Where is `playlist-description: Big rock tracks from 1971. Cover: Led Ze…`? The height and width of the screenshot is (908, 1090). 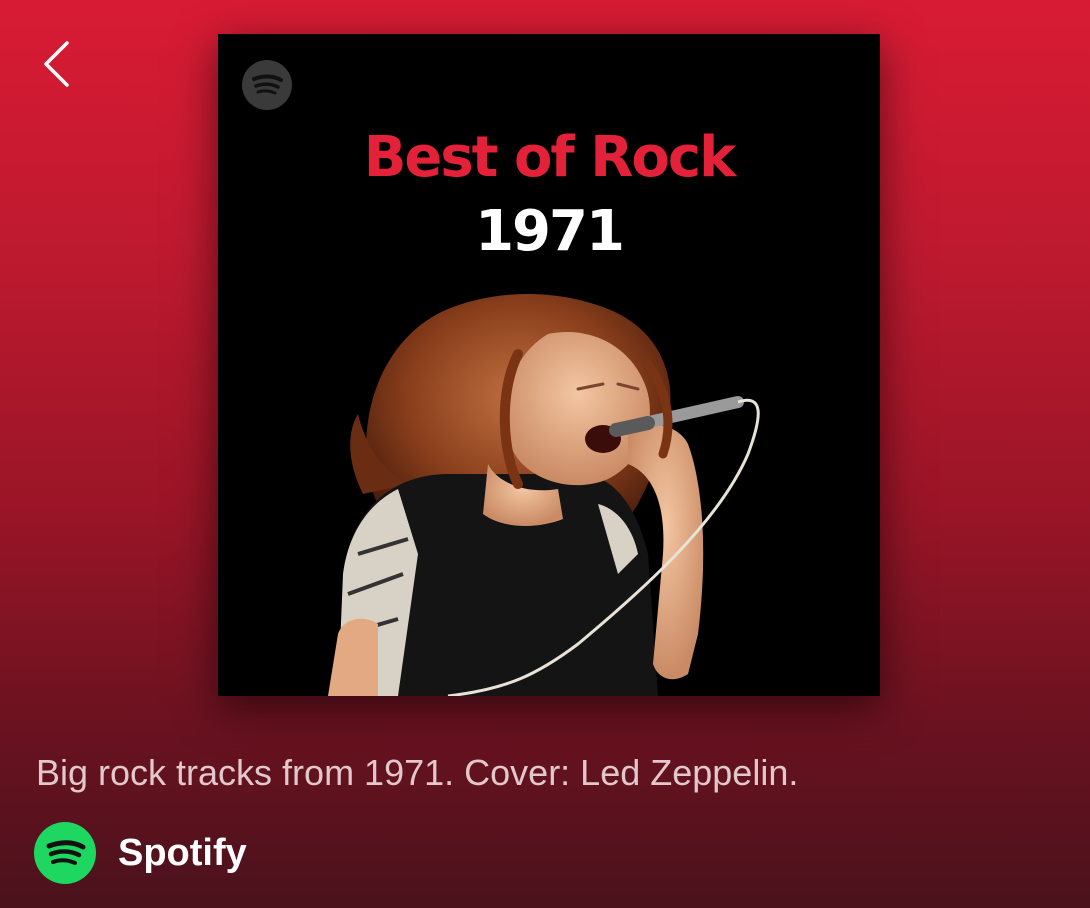
playlist-description: Big rock tracks from 1971. Cover: Led Ze… is located at coordinates (417, 772).